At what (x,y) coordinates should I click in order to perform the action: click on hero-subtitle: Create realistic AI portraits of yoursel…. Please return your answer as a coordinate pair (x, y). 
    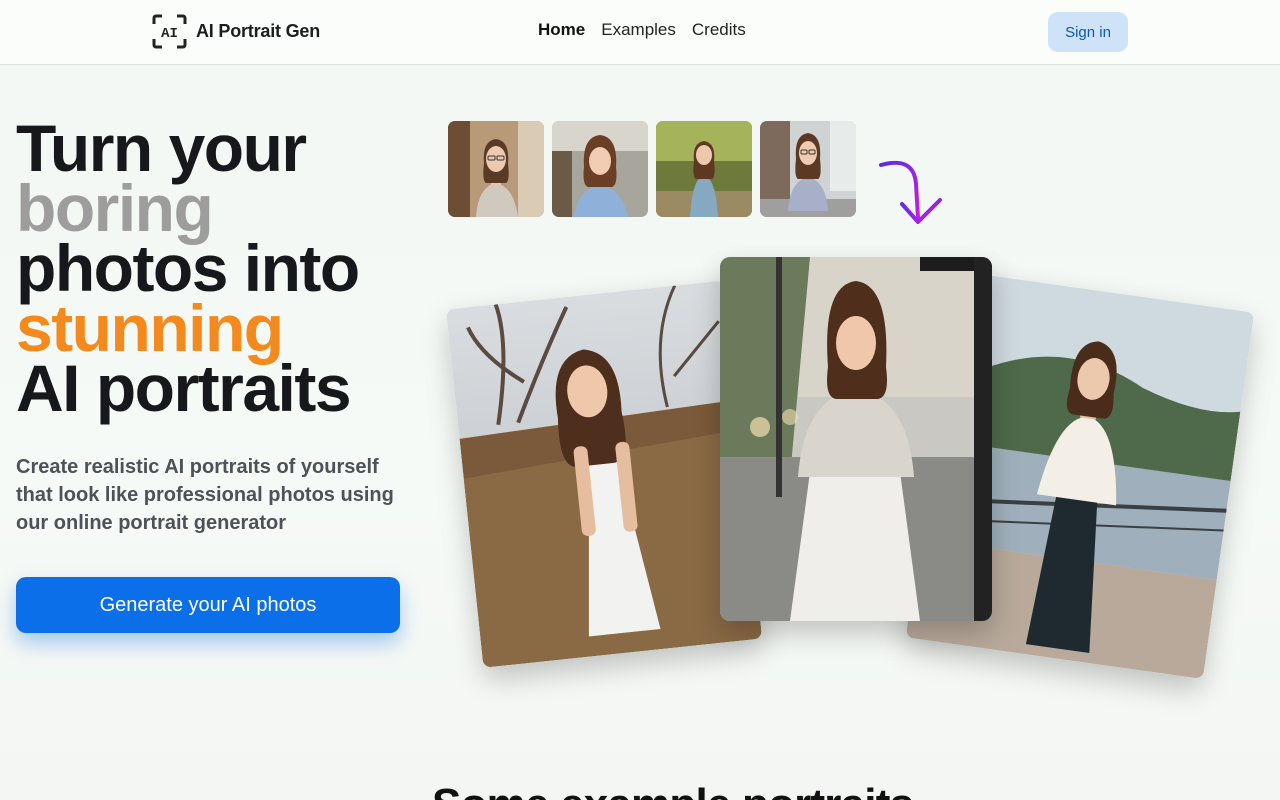
    Looking at the image, I should click on (205, 495).